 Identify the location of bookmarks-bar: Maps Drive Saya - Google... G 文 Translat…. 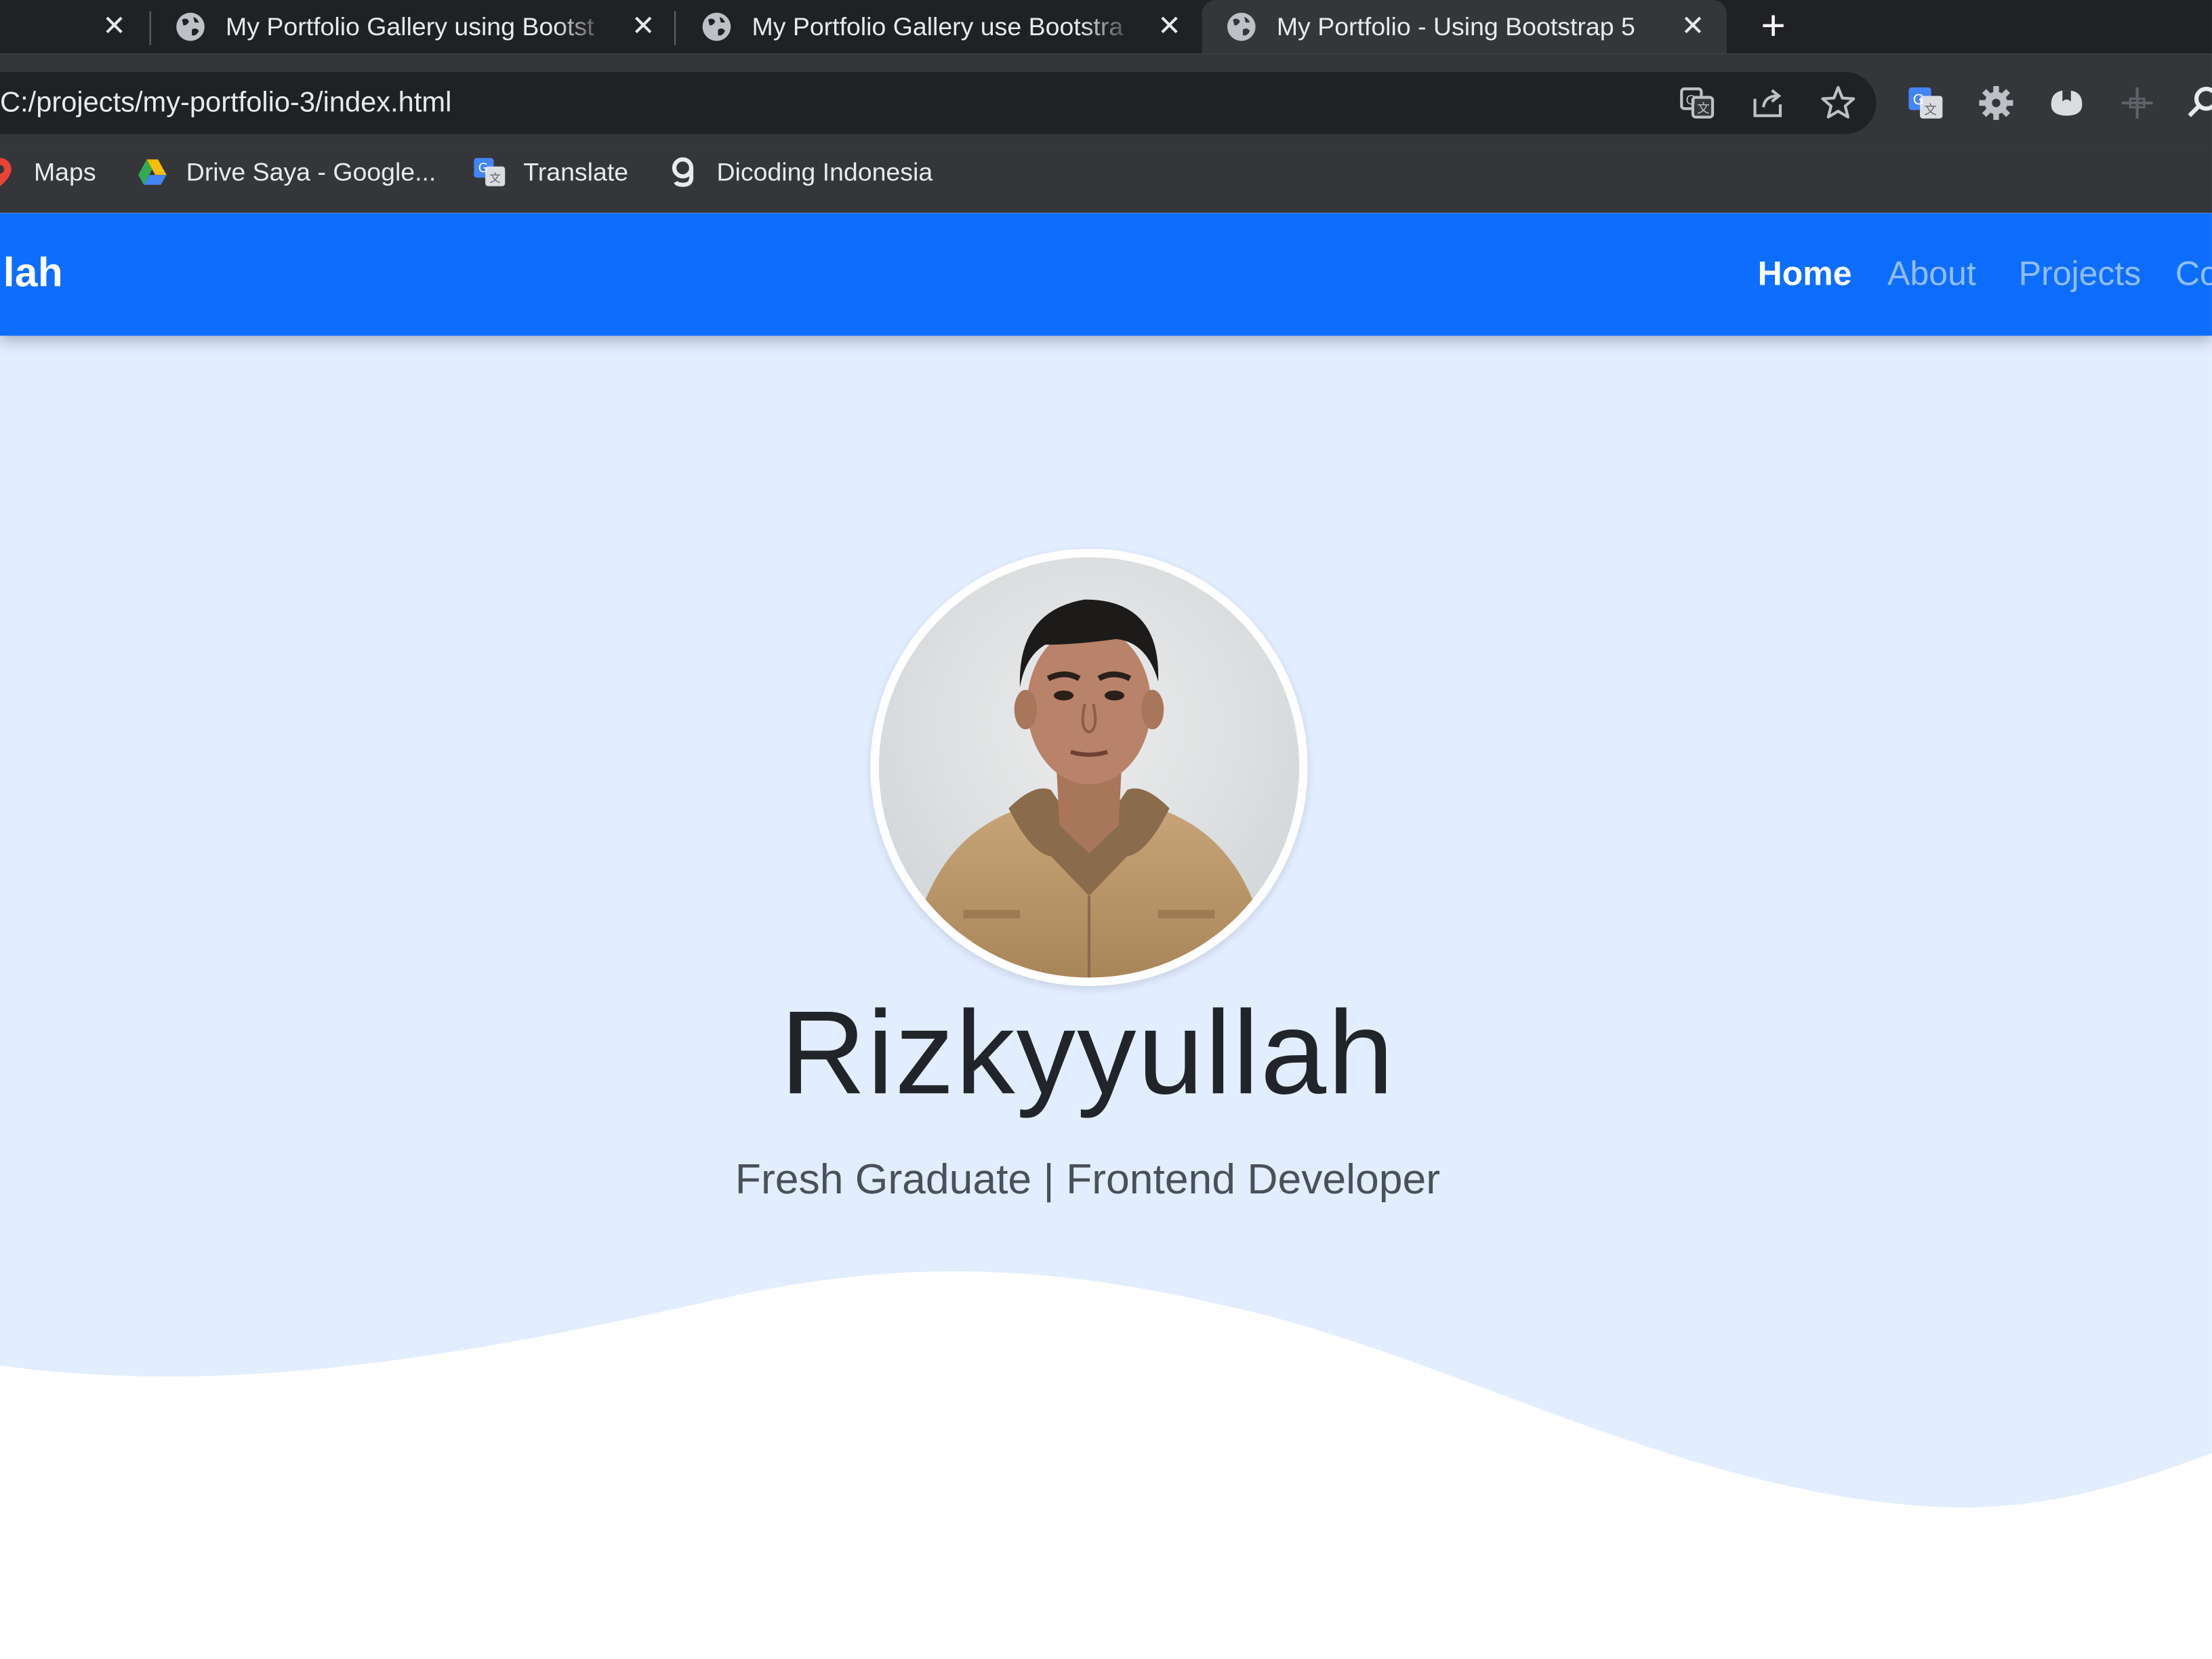
(1106, 180).